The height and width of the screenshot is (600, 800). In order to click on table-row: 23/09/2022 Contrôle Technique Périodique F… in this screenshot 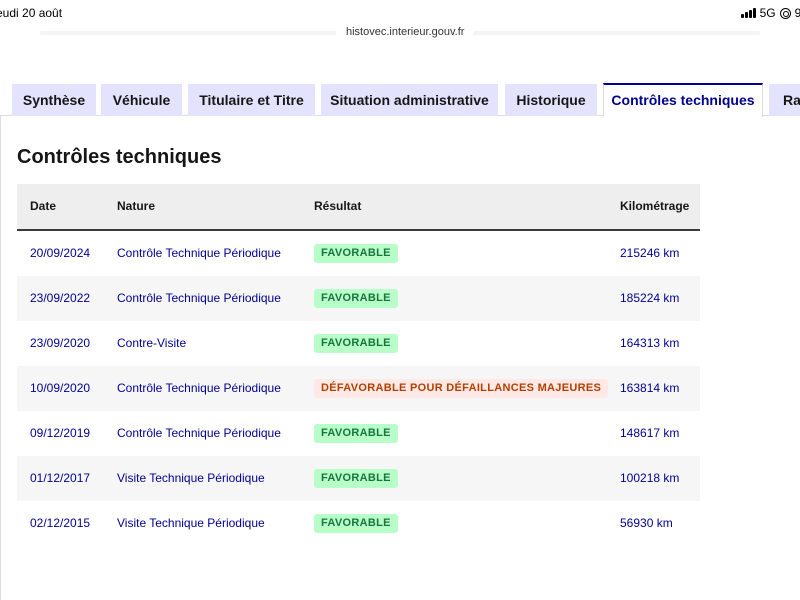, I will do `click(358, 298)`.